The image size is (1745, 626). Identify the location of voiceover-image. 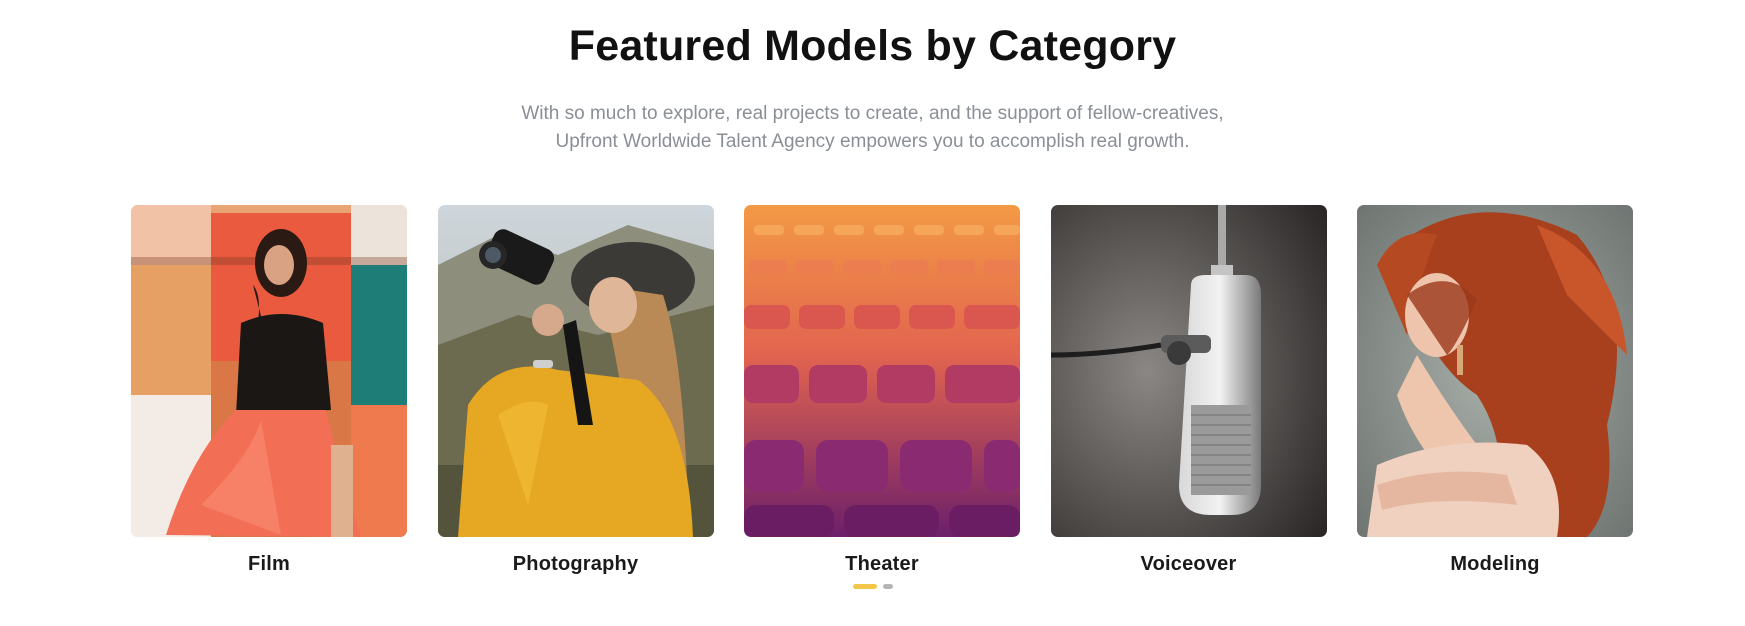
(1188, 371).